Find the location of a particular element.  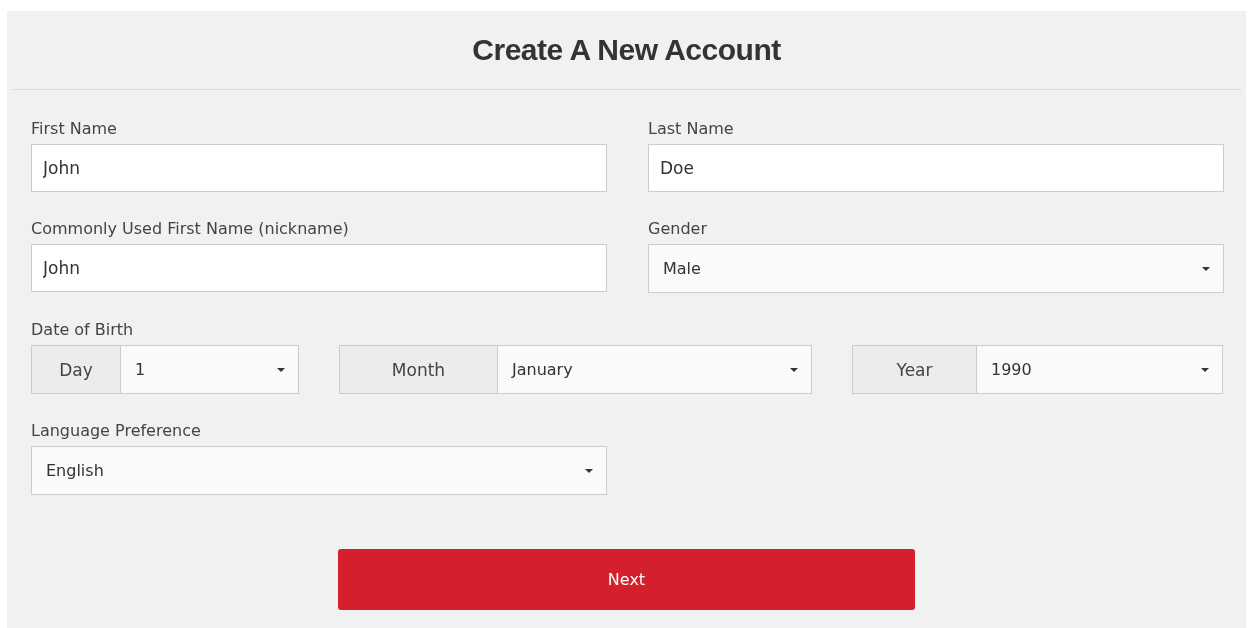

date-part-label: Month is located at coordinates (418, 369).